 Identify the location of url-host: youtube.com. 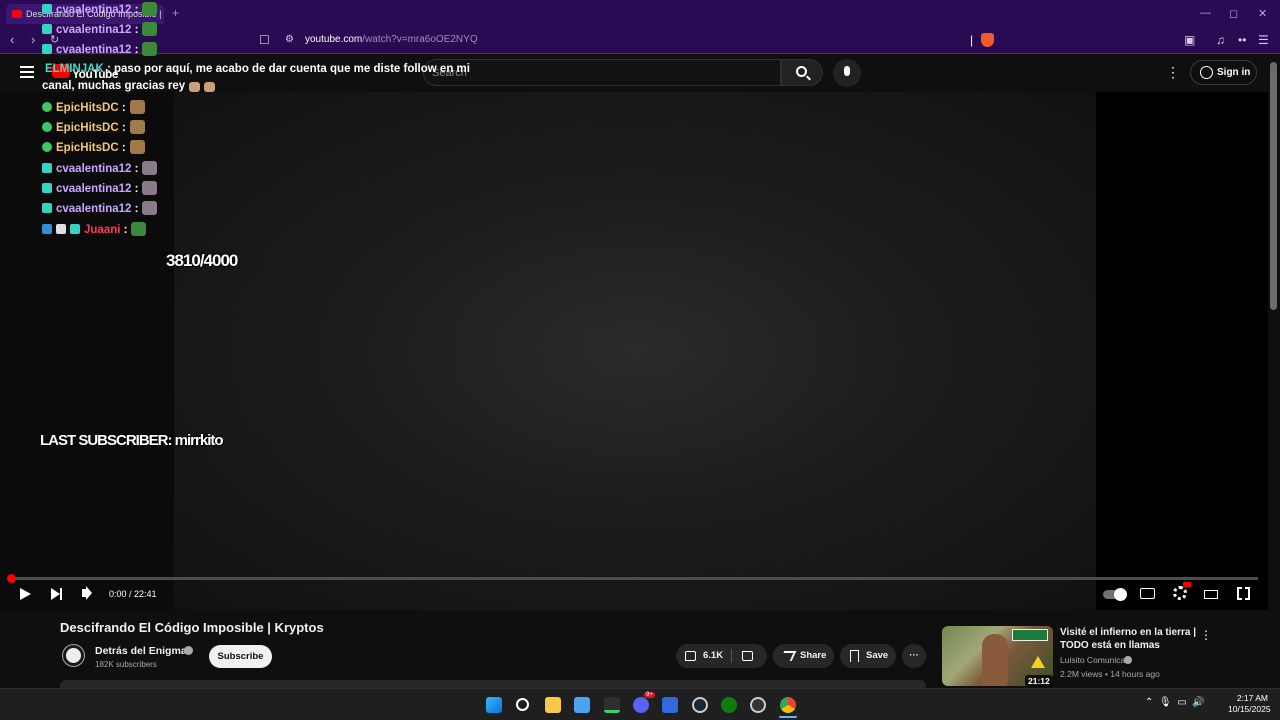
(334, 39).